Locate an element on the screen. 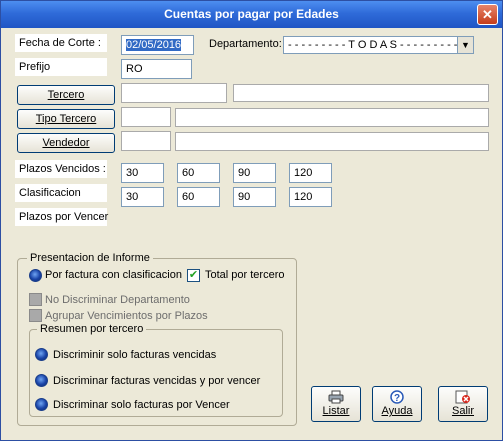  agrupar-label: Agrupar Vencimientos por Plazos is located at coordinates (126, 316).